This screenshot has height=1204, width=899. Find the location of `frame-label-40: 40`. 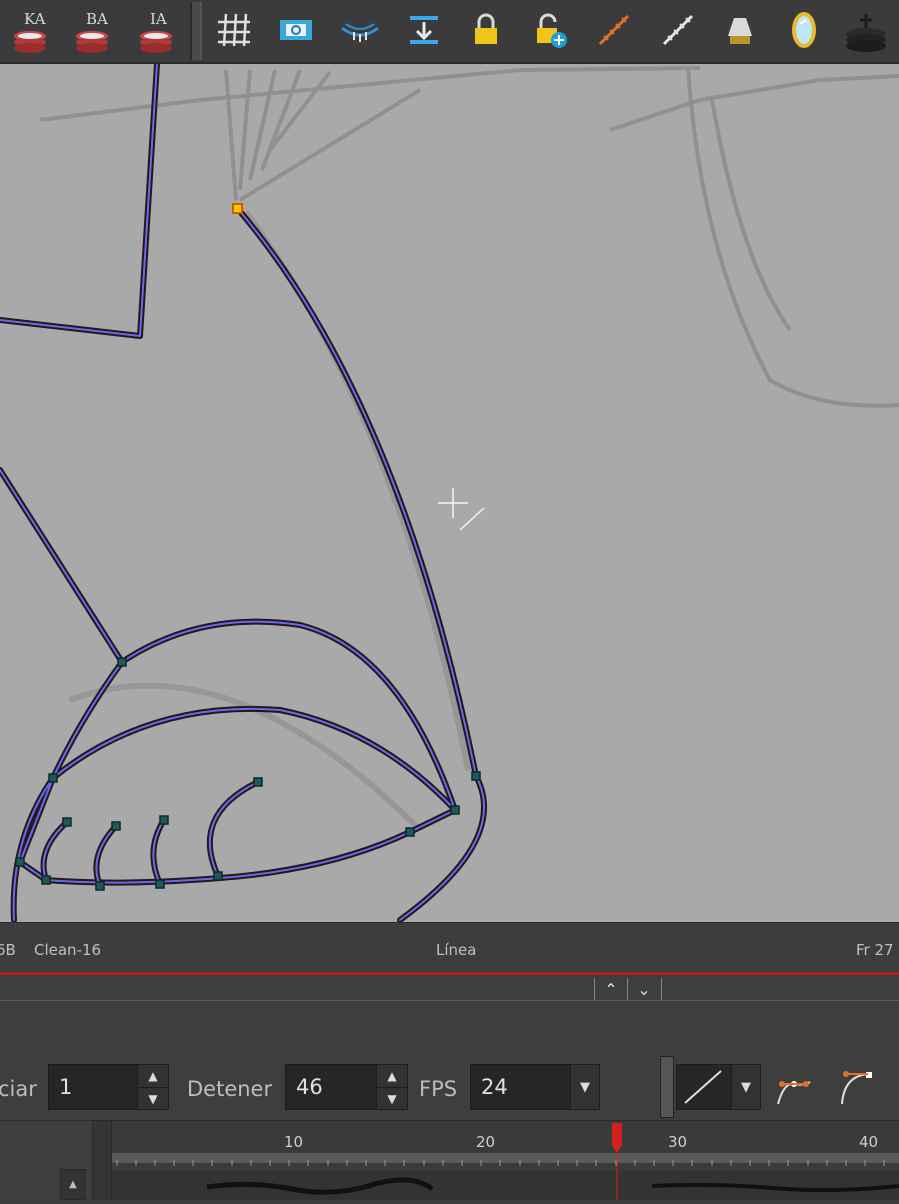

frame-label-40: 40 is located at coordinates (869, 1142).